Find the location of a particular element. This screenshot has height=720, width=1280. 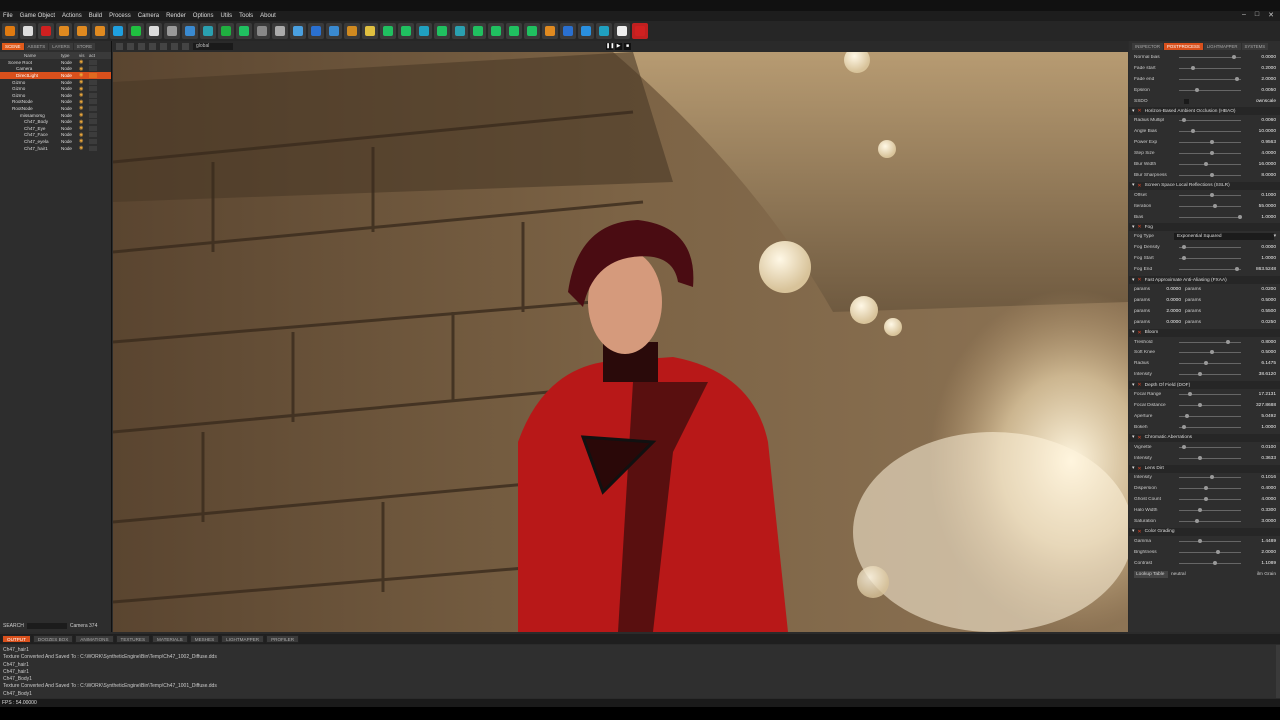

property-value: 8.0000 is located at coordinates (1261, 175).